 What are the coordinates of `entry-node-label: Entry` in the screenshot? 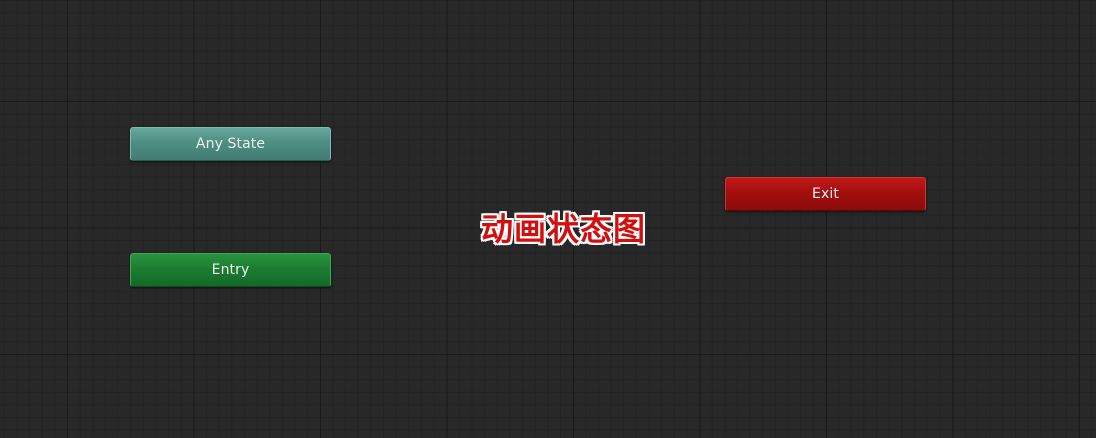 It's located at (230, 270).